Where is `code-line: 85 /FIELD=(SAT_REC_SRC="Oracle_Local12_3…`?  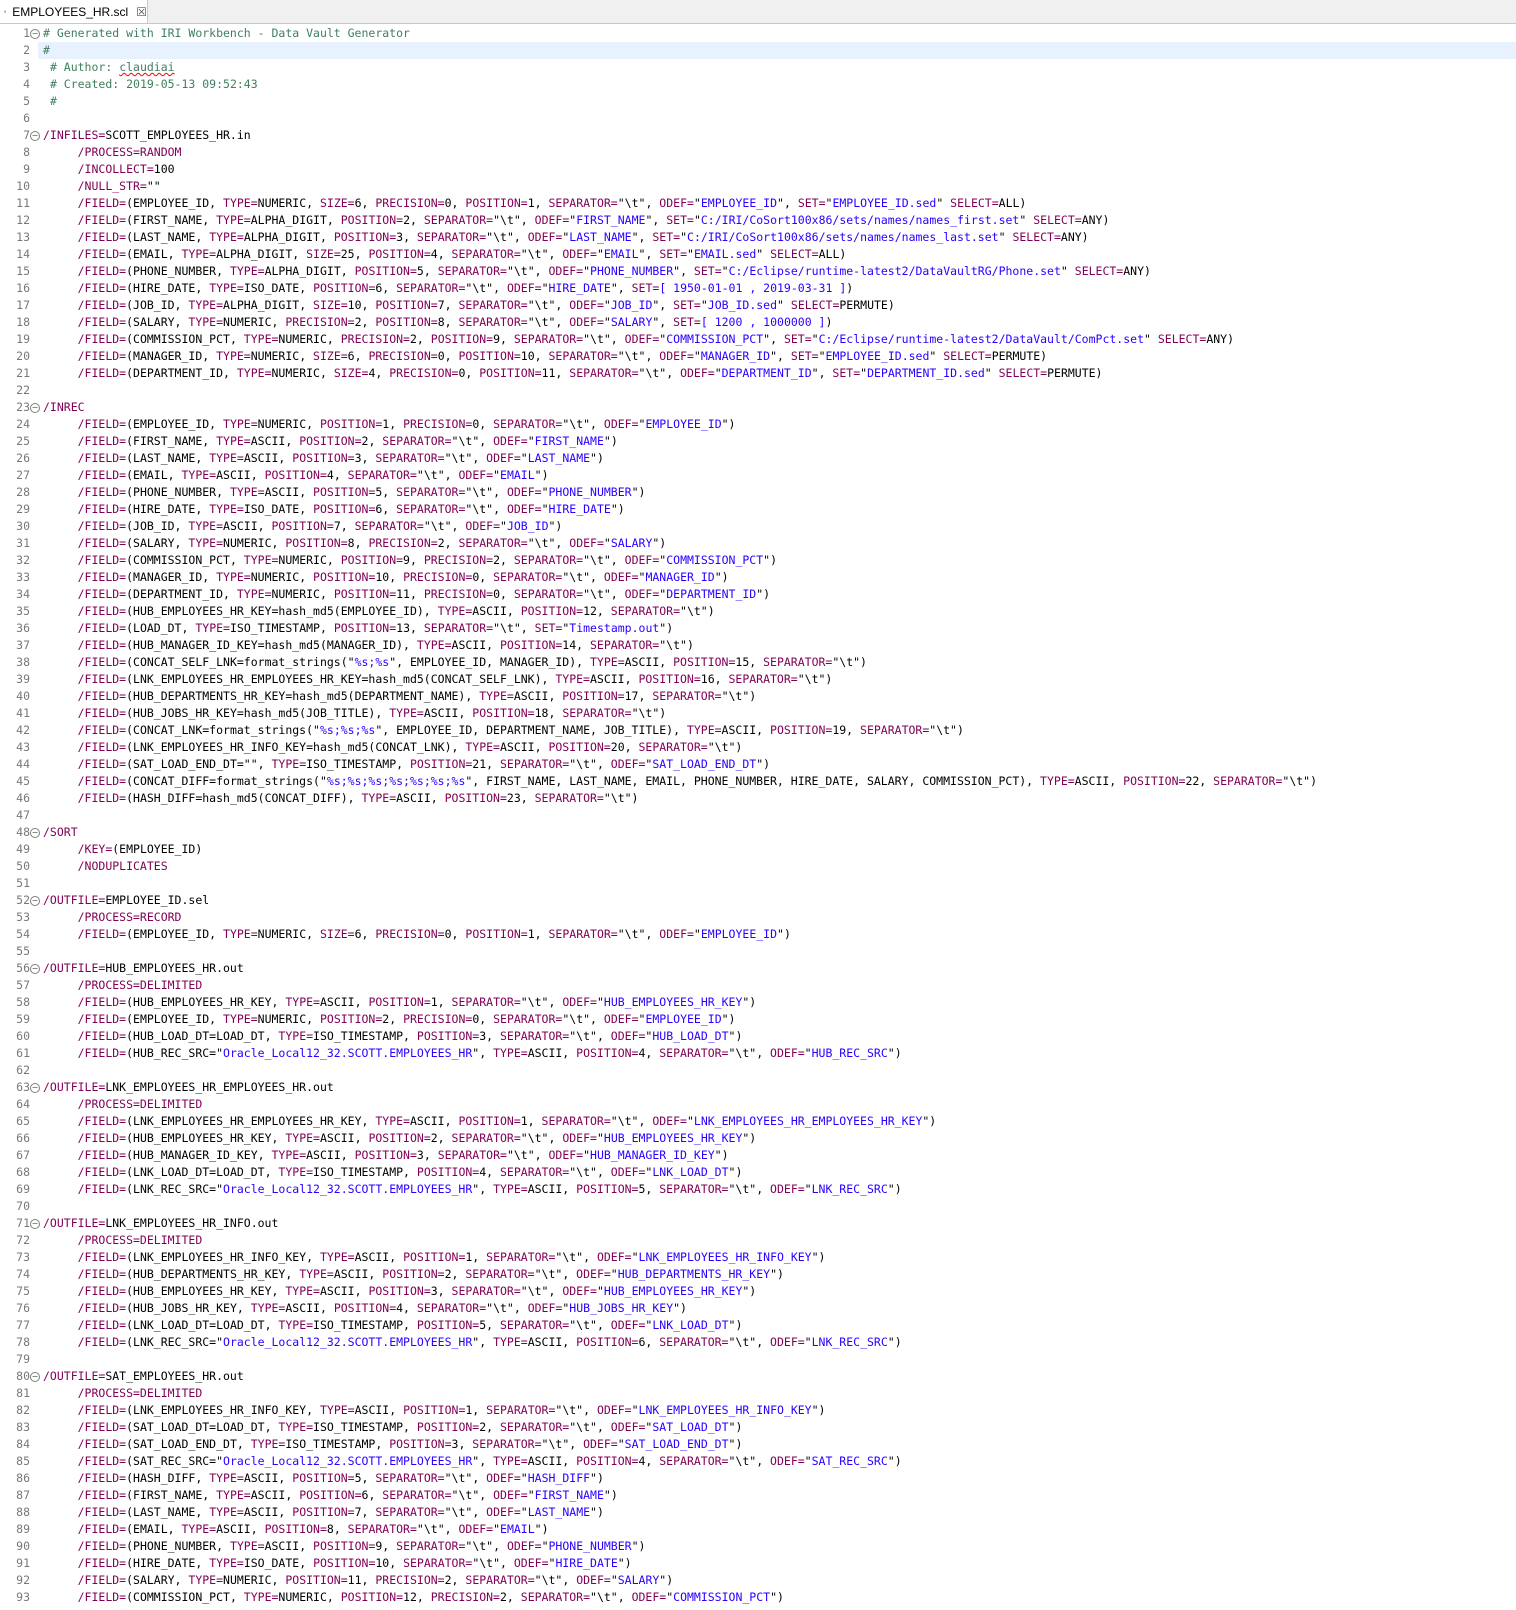 code-line: 85 /FIELD=(SAT_REC_SRC="Oracle_Local12_3… is located at coordinates (758, 1461).